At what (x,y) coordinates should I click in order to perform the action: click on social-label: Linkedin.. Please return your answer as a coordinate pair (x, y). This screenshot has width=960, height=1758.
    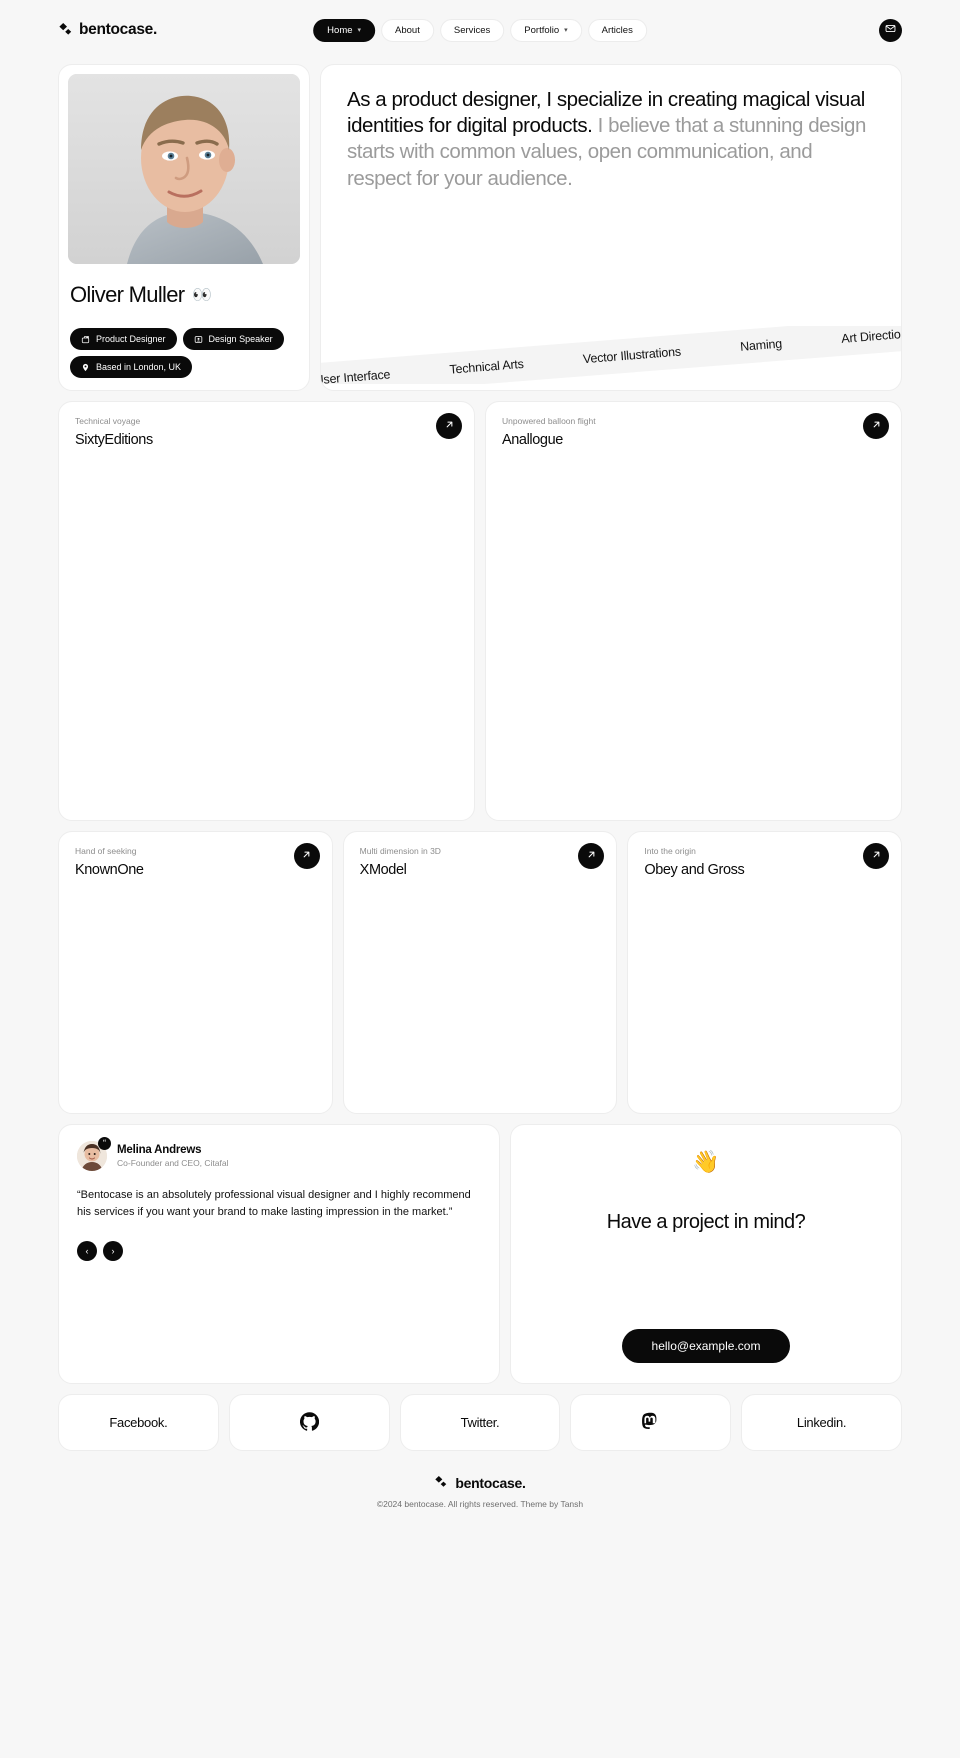
    Looking at the image, I should click on (821, 1422).